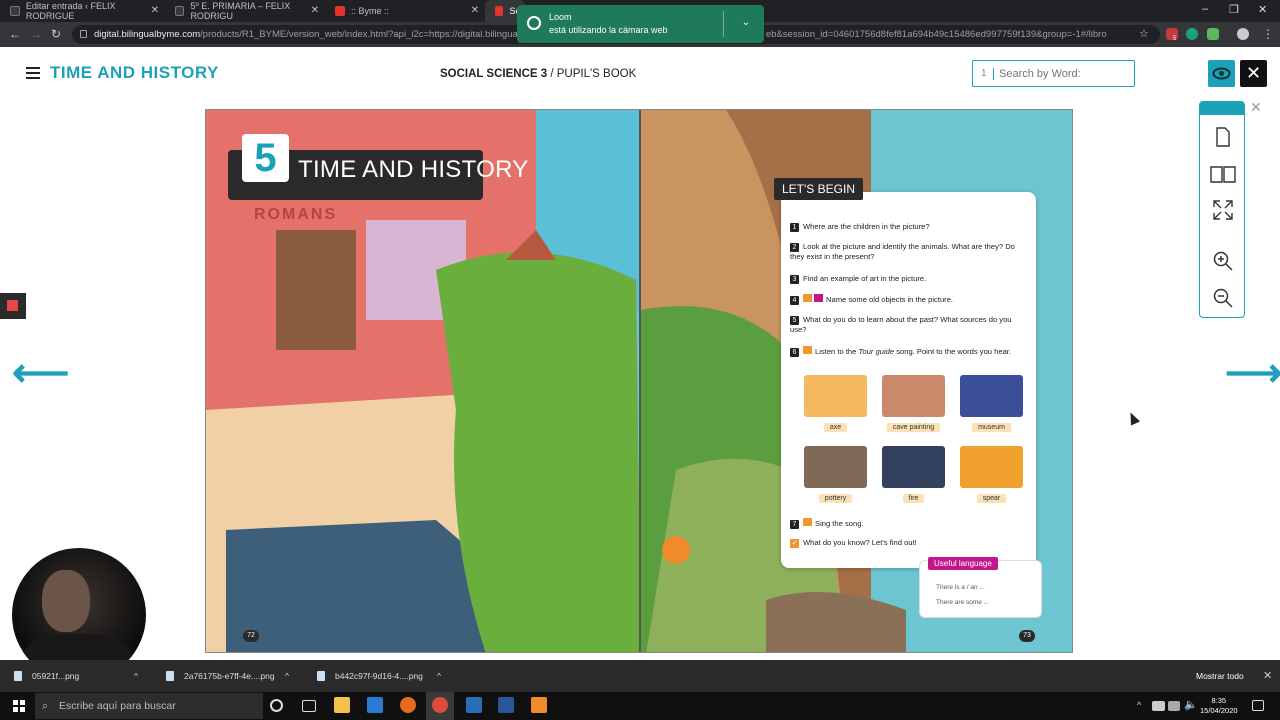 This screenshot has height=720, width=1280. What do you see at coordinates (534, 23) in the screenshot?
I see `loom-icon` at bounding box center [534, 23].